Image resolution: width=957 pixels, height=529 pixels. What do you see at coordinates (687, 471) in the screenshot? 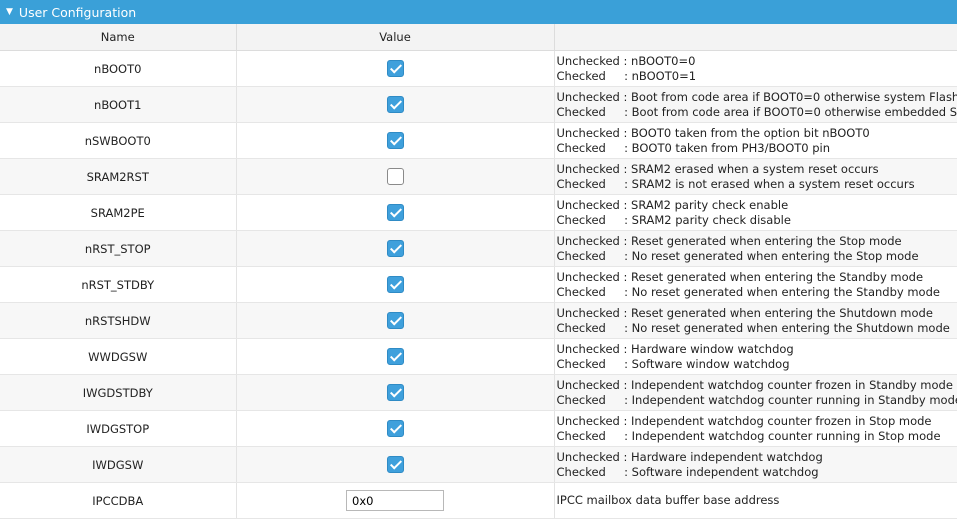
I see `description-checked: Checked : Software independent watchdog` at bounding box center [687, 471].